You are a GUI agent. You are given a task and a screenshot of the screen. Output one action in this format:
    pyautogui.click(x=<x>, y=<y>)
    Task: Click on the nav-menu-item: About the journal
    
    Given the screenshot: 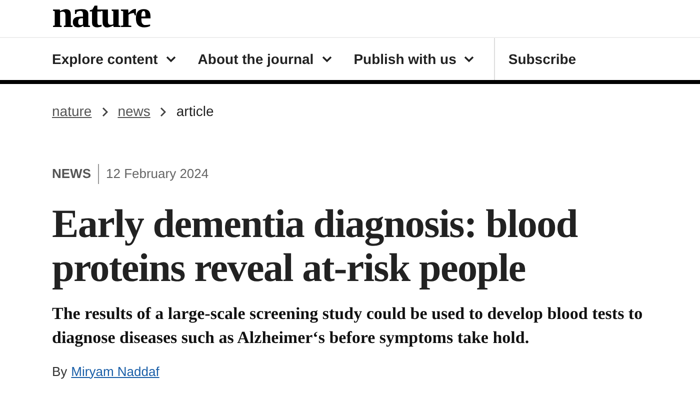 What is the action you would take?
    pyautogui.click(x=265, y=59)
    